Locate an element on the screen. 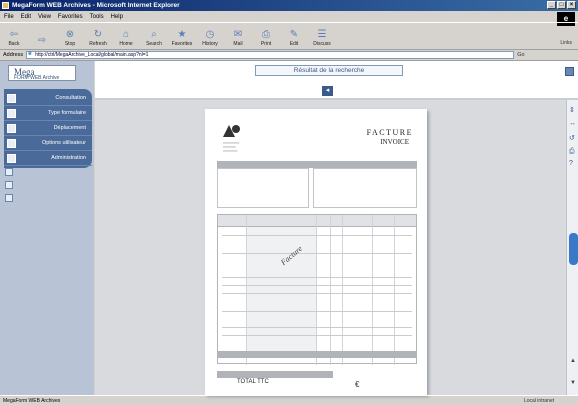 Image resolution: width=578 pixels, height=405 pixels. forward-arrow-icon: ⇨ is located at coordinates (42, 40).